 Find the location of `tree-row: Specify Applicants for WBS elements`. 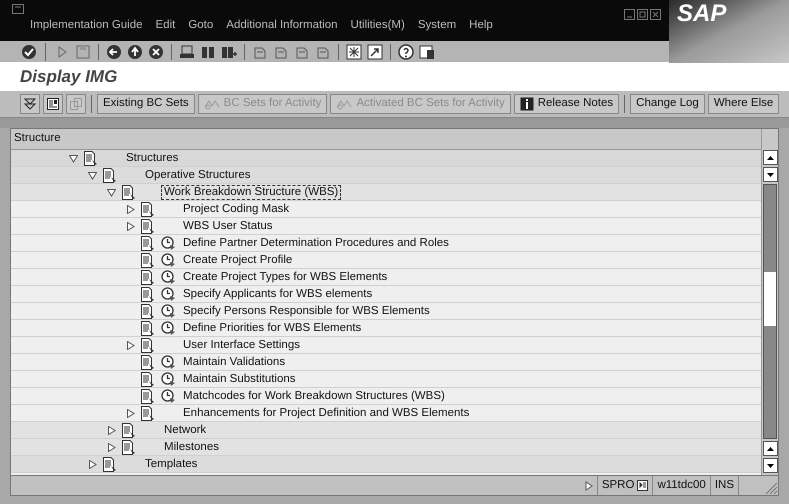

tree-row: Specify Applicants for WBS elements is located at coordinates (386, 294).